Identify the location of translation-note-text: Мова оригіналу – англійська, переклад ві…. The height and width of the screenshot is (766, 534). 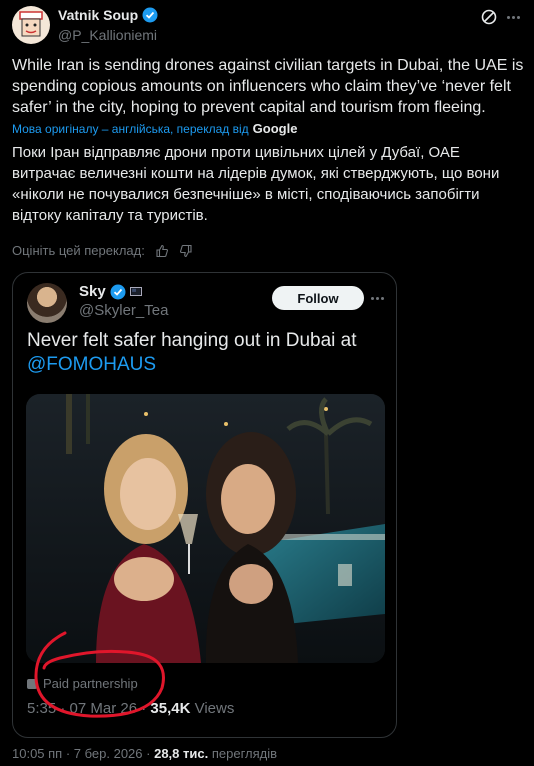
(130, 129).